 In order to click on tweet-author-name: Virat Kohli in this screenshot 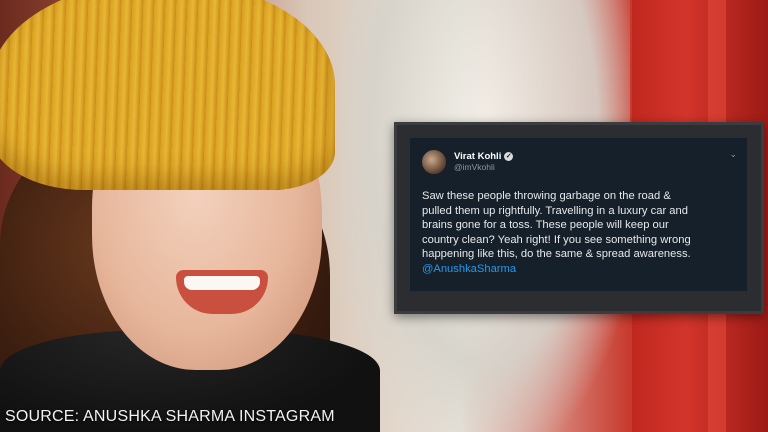, I will do `click(477, 156)`.